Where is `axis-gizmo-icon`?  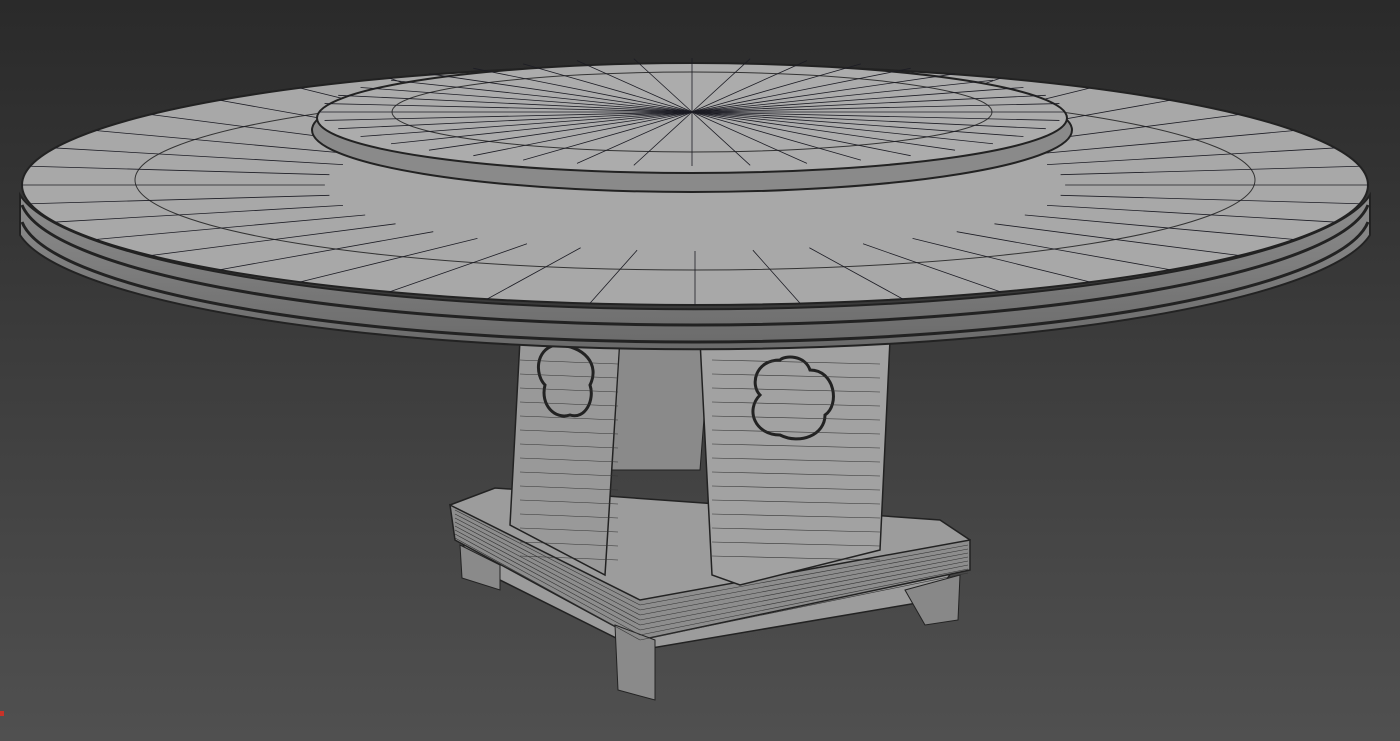
axis-gizmo-icon is located at coordinates (2, 713).